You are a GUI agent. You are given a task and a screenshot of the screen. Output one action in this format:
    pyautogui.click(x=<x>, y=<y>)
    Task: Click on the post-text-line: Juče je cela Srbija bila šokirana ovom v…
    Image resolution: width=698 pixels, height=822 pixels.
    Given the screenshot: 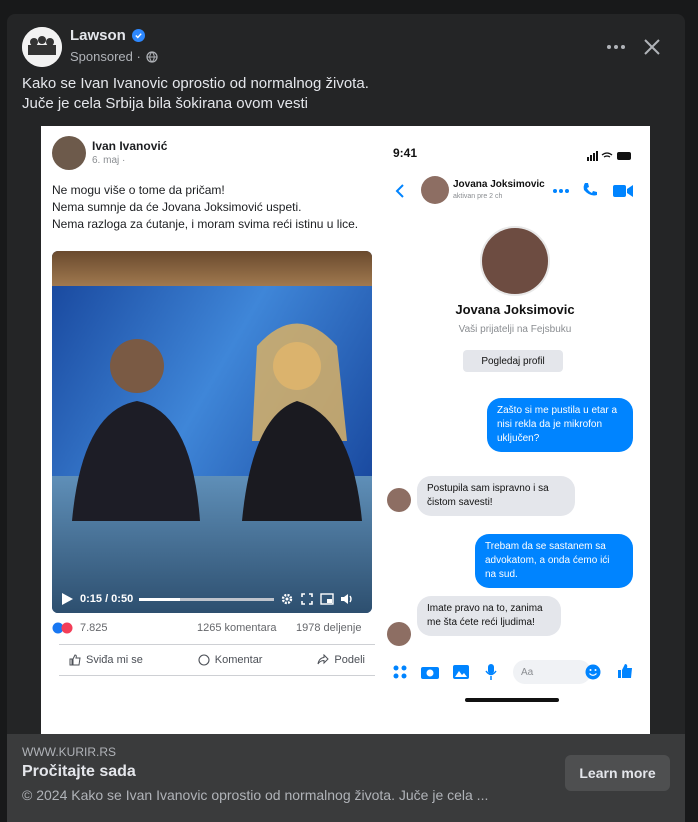 What is the action you would take?
    pyautogui.click(x=165, y=103)
    